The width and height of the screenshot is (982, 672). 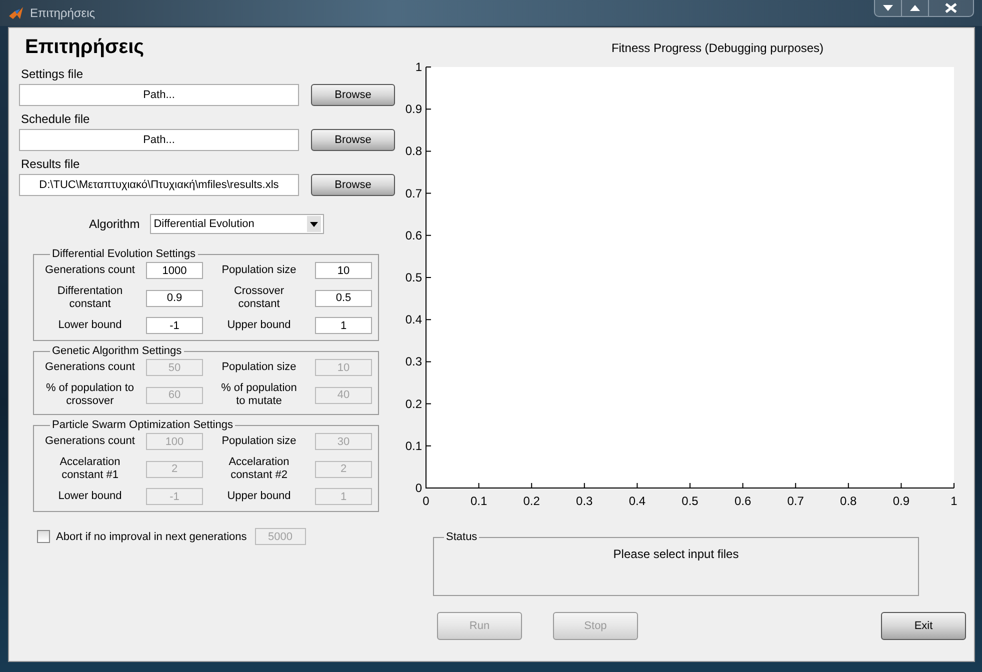 I want to click on setting-label: Crossover constant, so click(x=259, y=298).